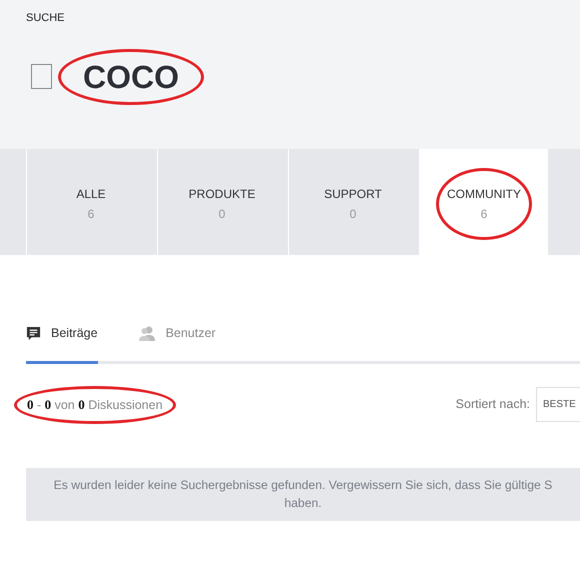  I want to click on category-tab: COMMUNITY 6, so click(483, 202).